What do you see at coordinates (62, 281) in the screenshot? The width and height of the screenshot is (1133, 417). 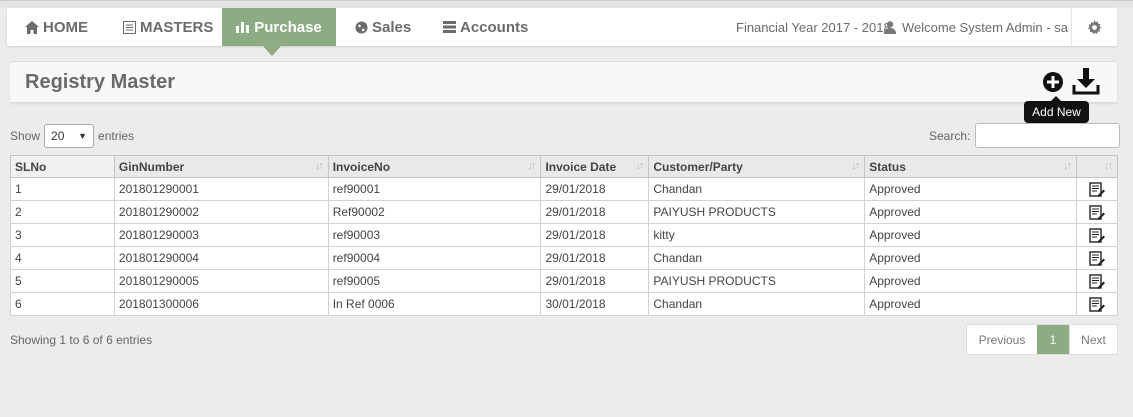 I see `slno-cell: 5` at bounding box center [62, 281].